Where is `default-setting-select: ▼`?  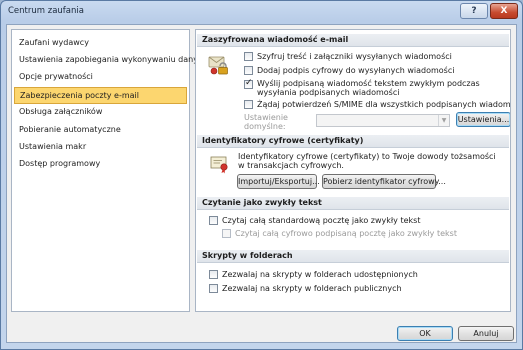
default-setting-select: ▼ is located at coordinates (383, 120).